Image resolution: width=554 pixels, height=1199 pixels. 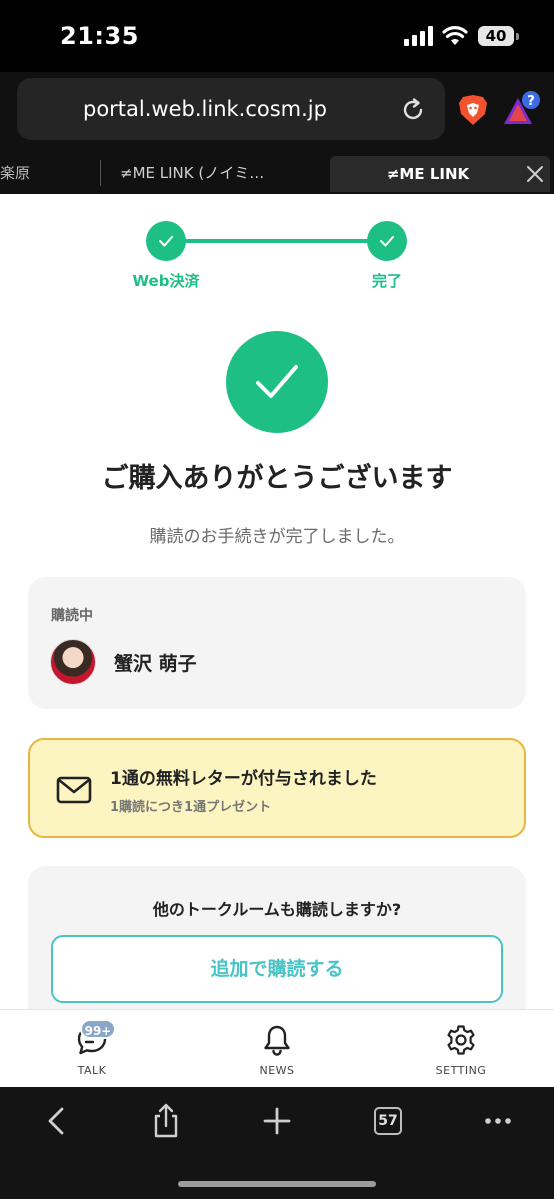 I want to click on nav-news: NEWS, so click(x=277, y=1049).